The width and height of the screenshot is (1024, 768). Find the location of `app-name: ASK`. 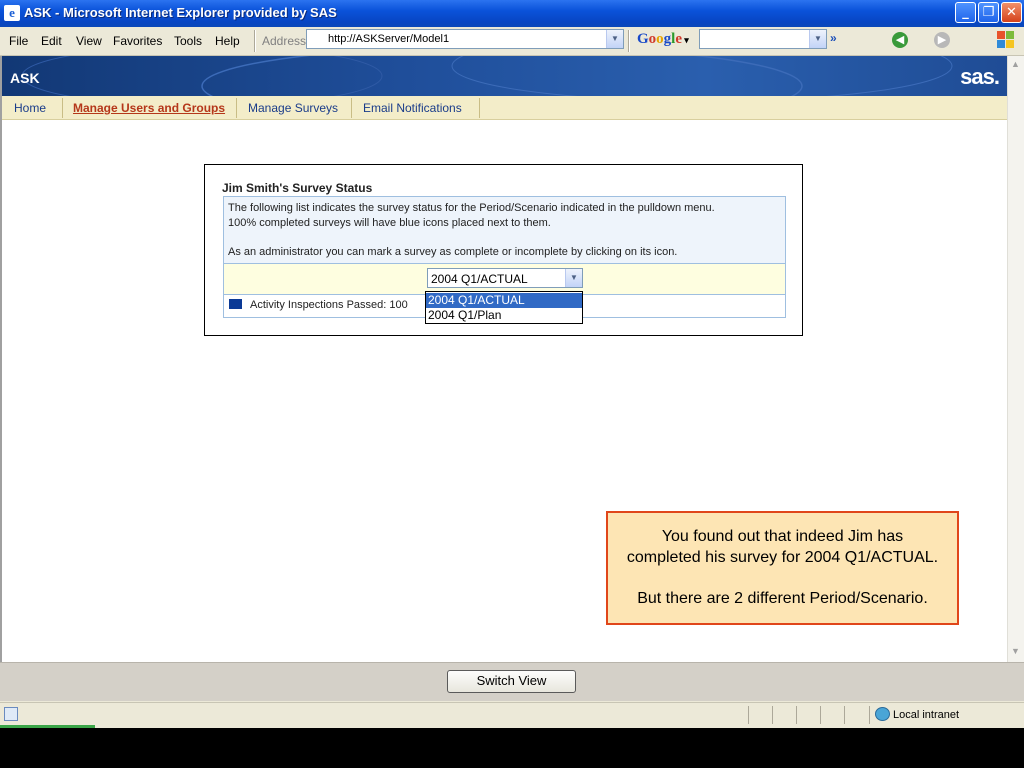

app-name: ASK is located at coordinates (25, 78).